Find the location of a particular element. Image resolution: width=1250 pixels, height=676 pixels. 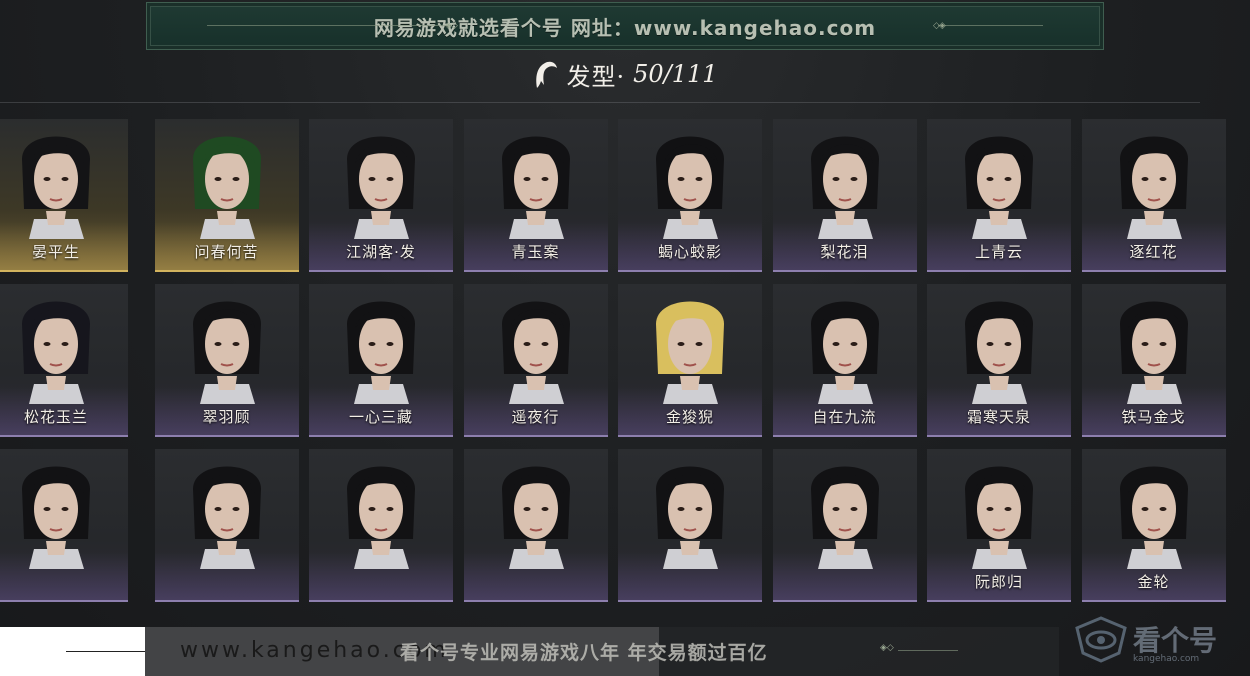

hairstyle-name: 铁马金戈 is located at coordinates (1153, 417).